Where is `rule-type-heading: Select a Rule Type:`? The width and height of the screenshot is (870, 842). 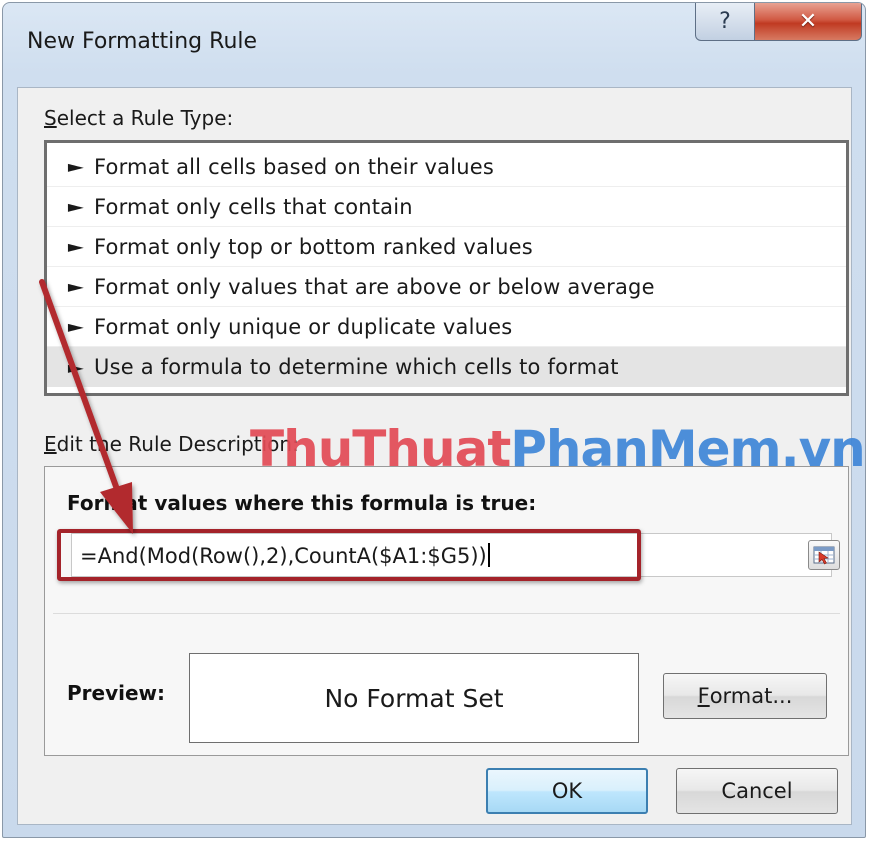
rule-type-heading: Select a Rule Type: is located at coordinates (139, 118).